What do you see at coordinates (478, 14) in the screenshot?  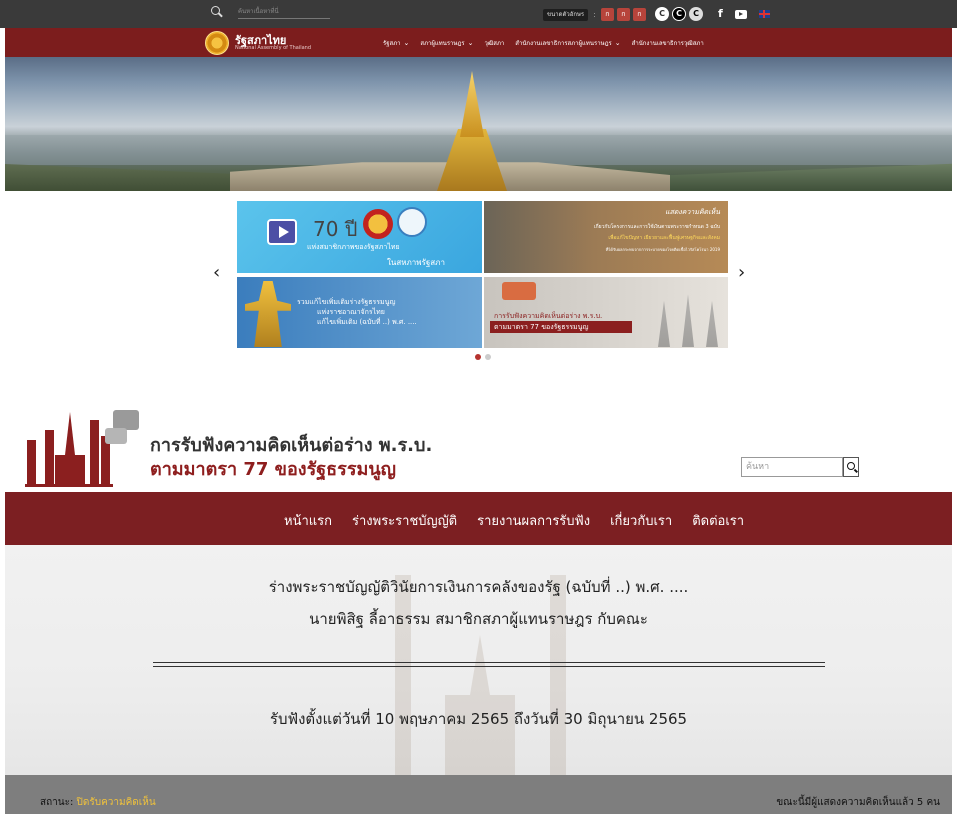 I see `utility-bar: ขนาดตัวอักษร : ก ก ก C C C f` at bounding box center [478, 14].